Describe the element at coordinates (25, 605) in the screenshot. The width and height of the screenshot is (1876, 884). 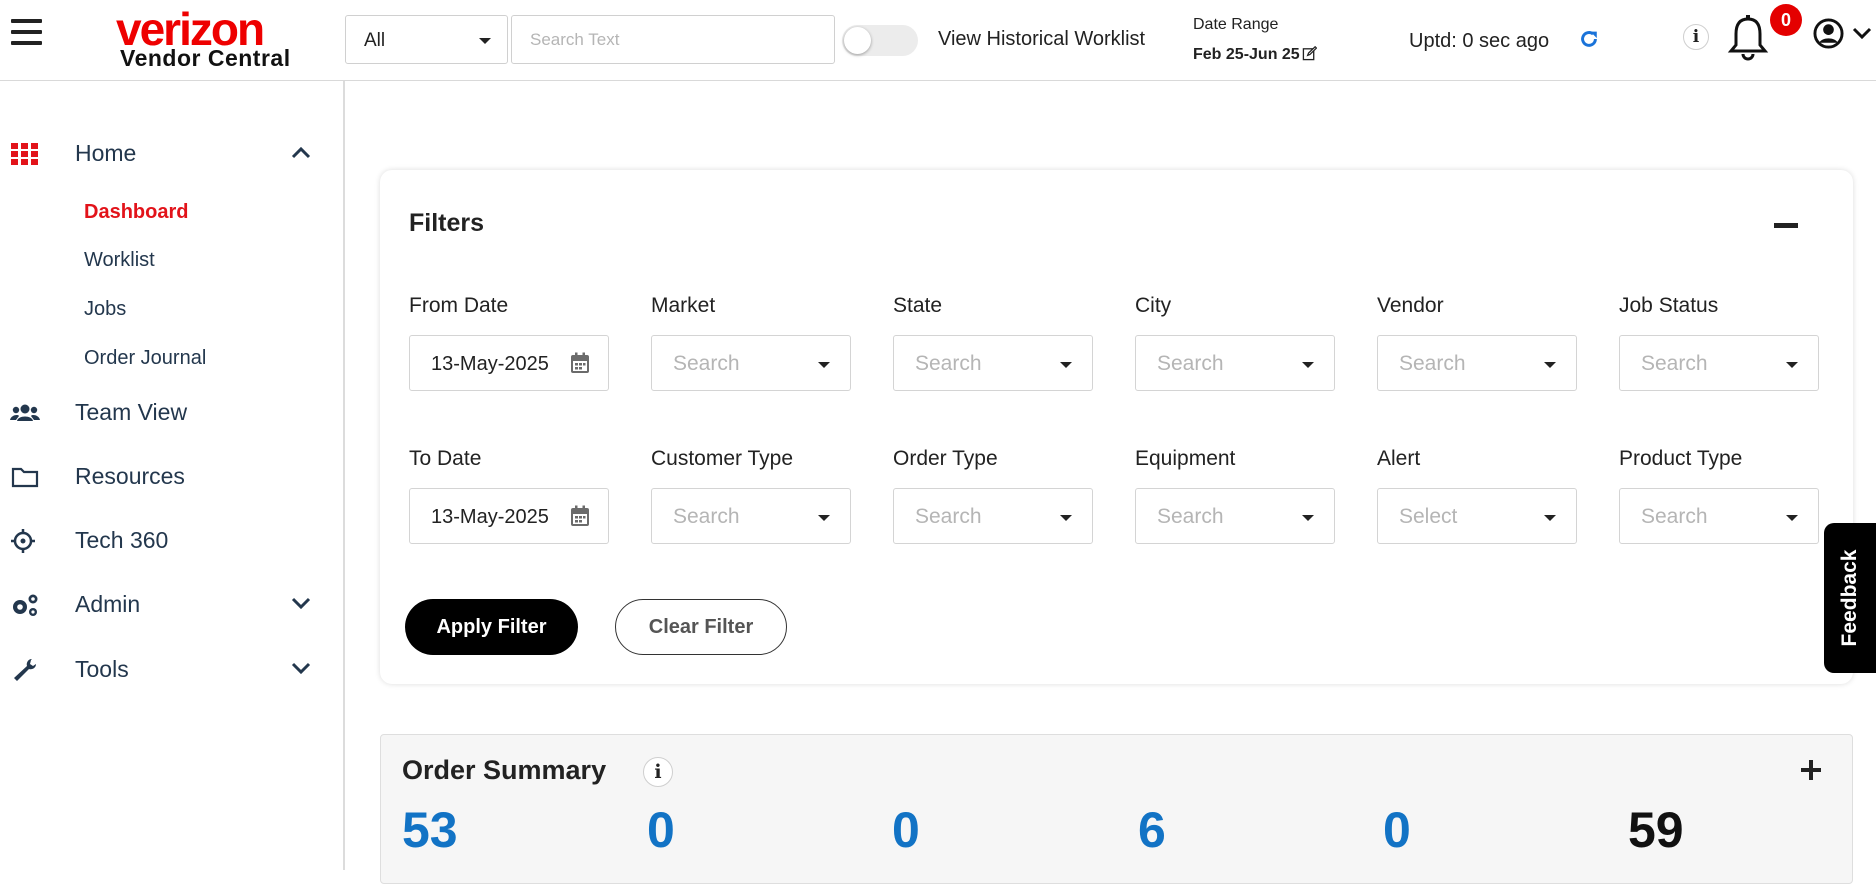
I see `gears-icon` at that location.